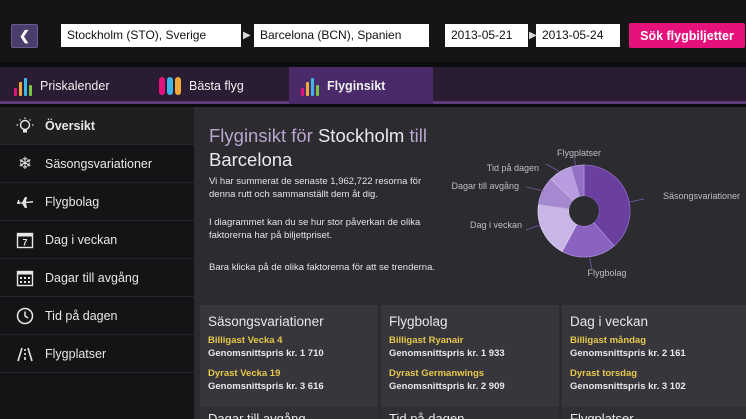 The height and width of the screenshot is (419, 746). Describe the element at coordinates (496, 225) in the screenshot. I see `chart-label-dag-i-veckan: Dag i veckan` at that location.